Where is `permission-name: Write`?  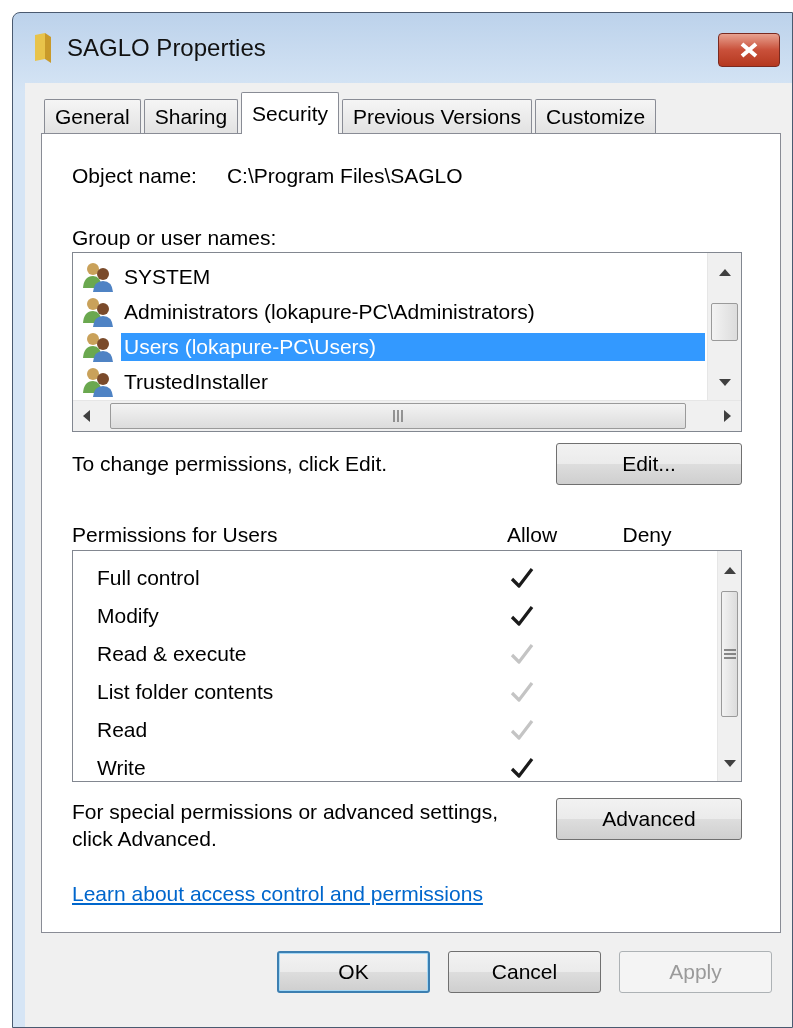
permission-name: Write is located at coordinates (122, 768).